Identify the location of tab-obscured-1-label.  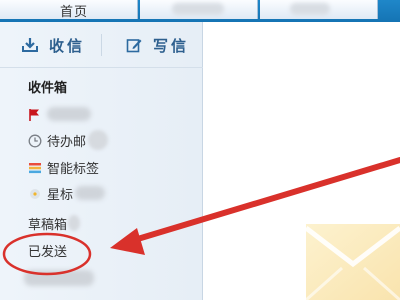
(198, 9).